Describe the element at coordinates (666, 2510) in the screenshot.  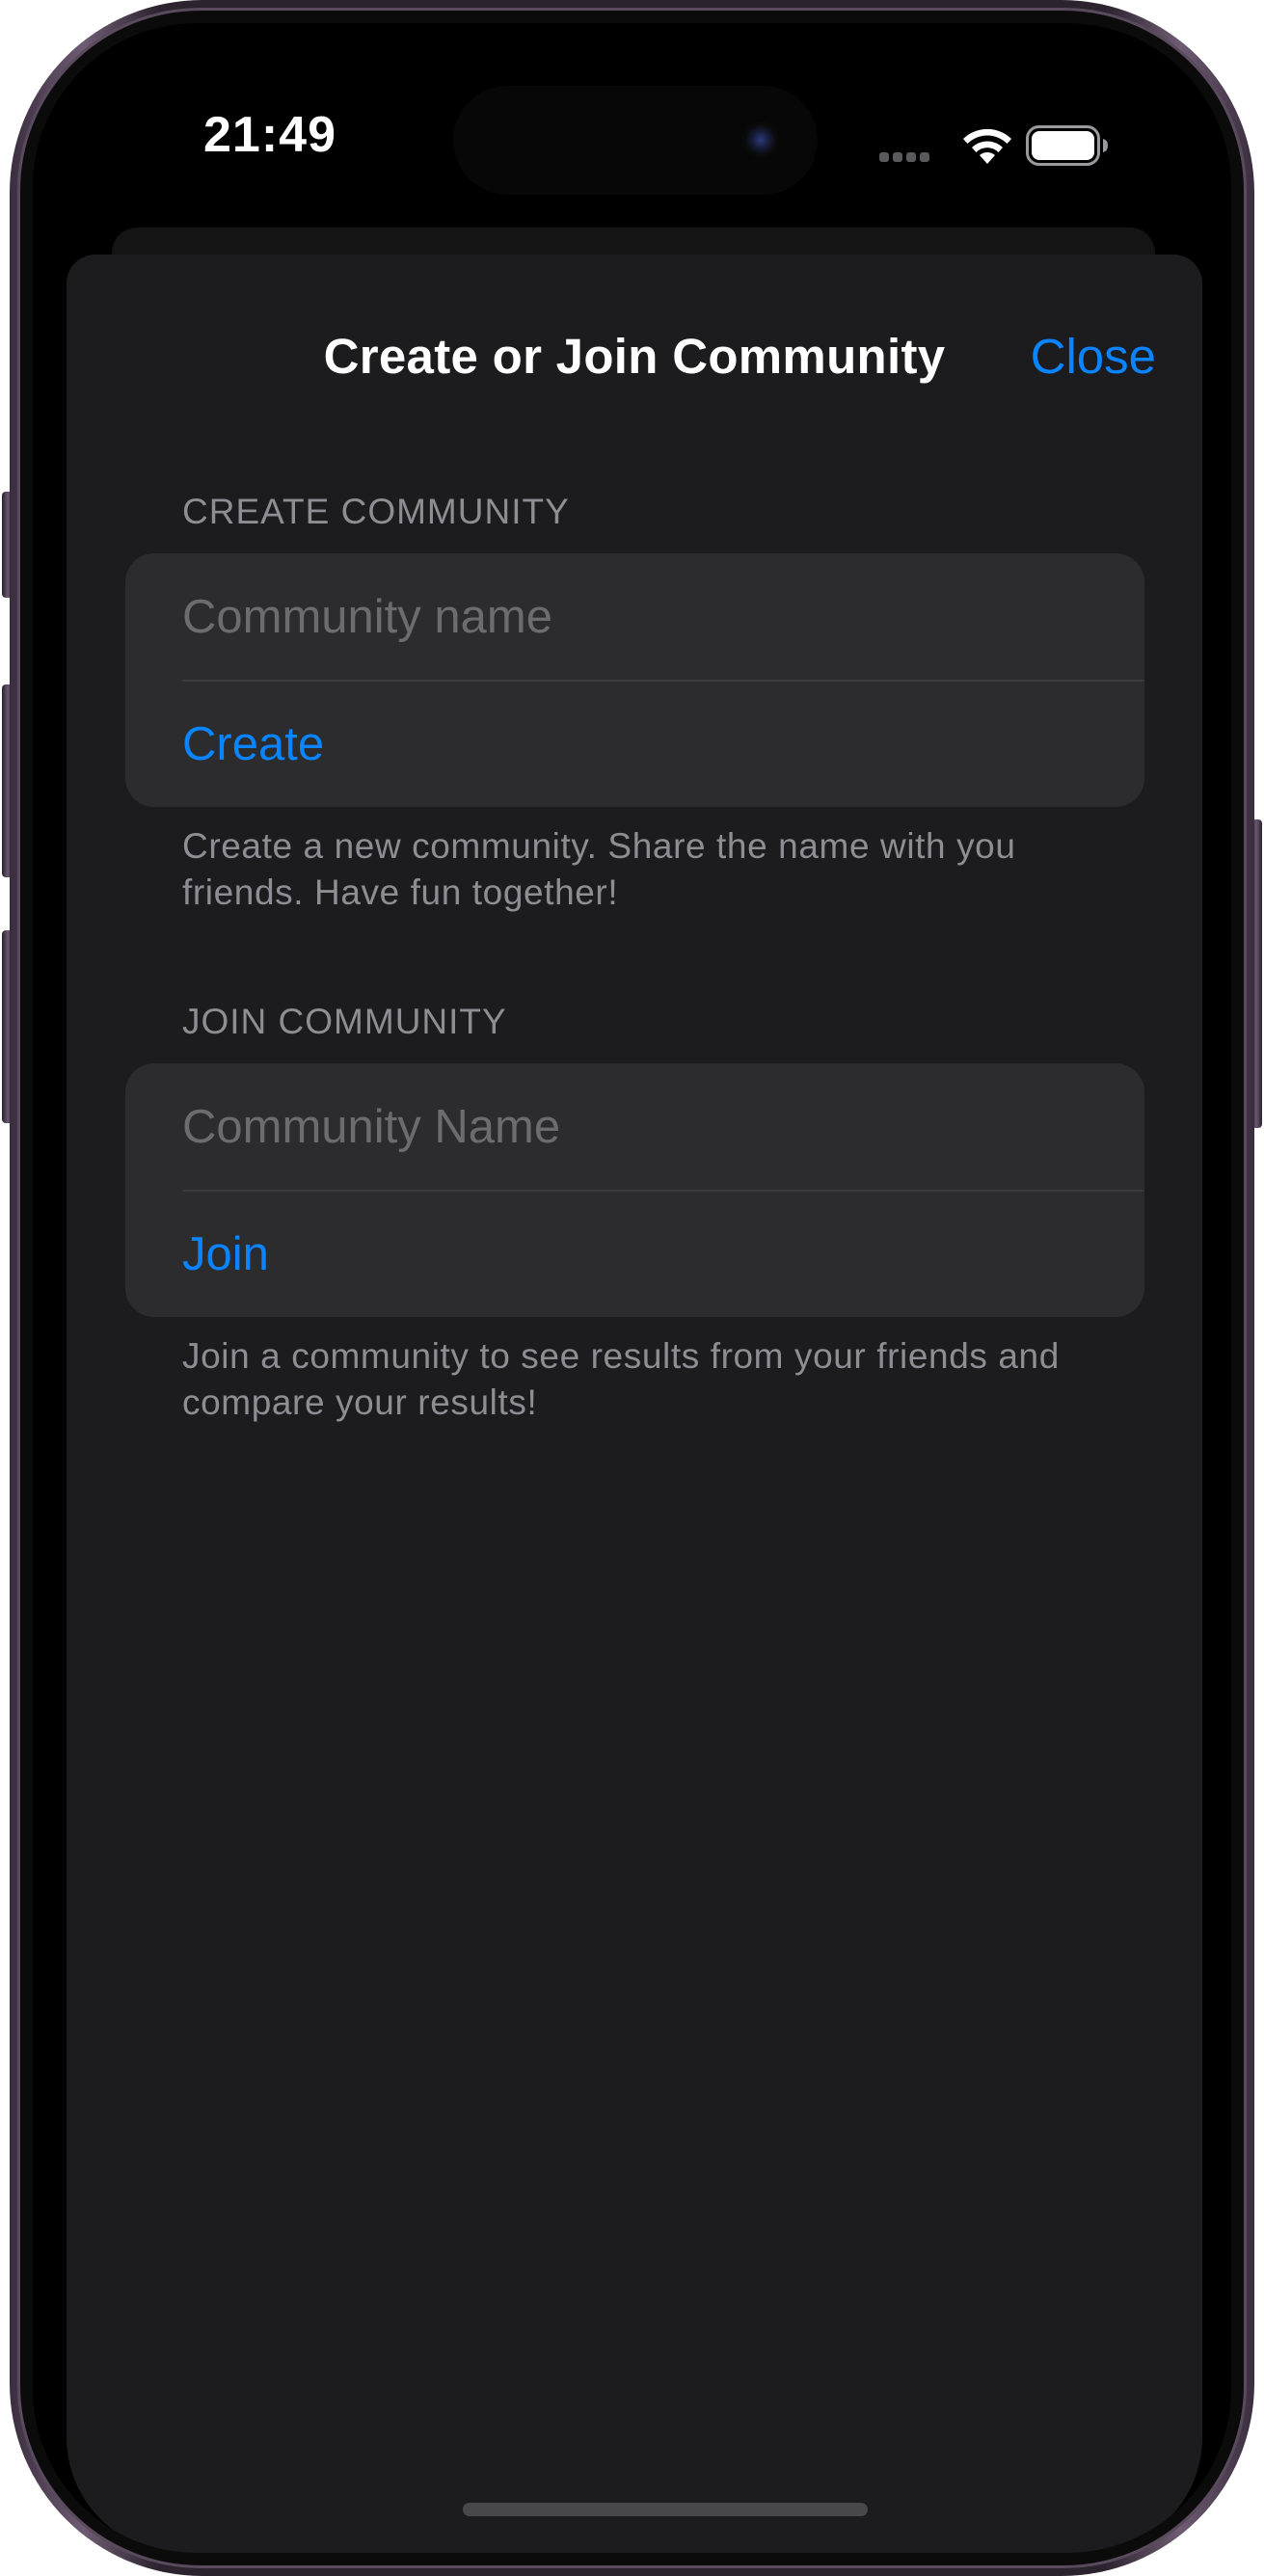
I see `home-indicator` at that location.